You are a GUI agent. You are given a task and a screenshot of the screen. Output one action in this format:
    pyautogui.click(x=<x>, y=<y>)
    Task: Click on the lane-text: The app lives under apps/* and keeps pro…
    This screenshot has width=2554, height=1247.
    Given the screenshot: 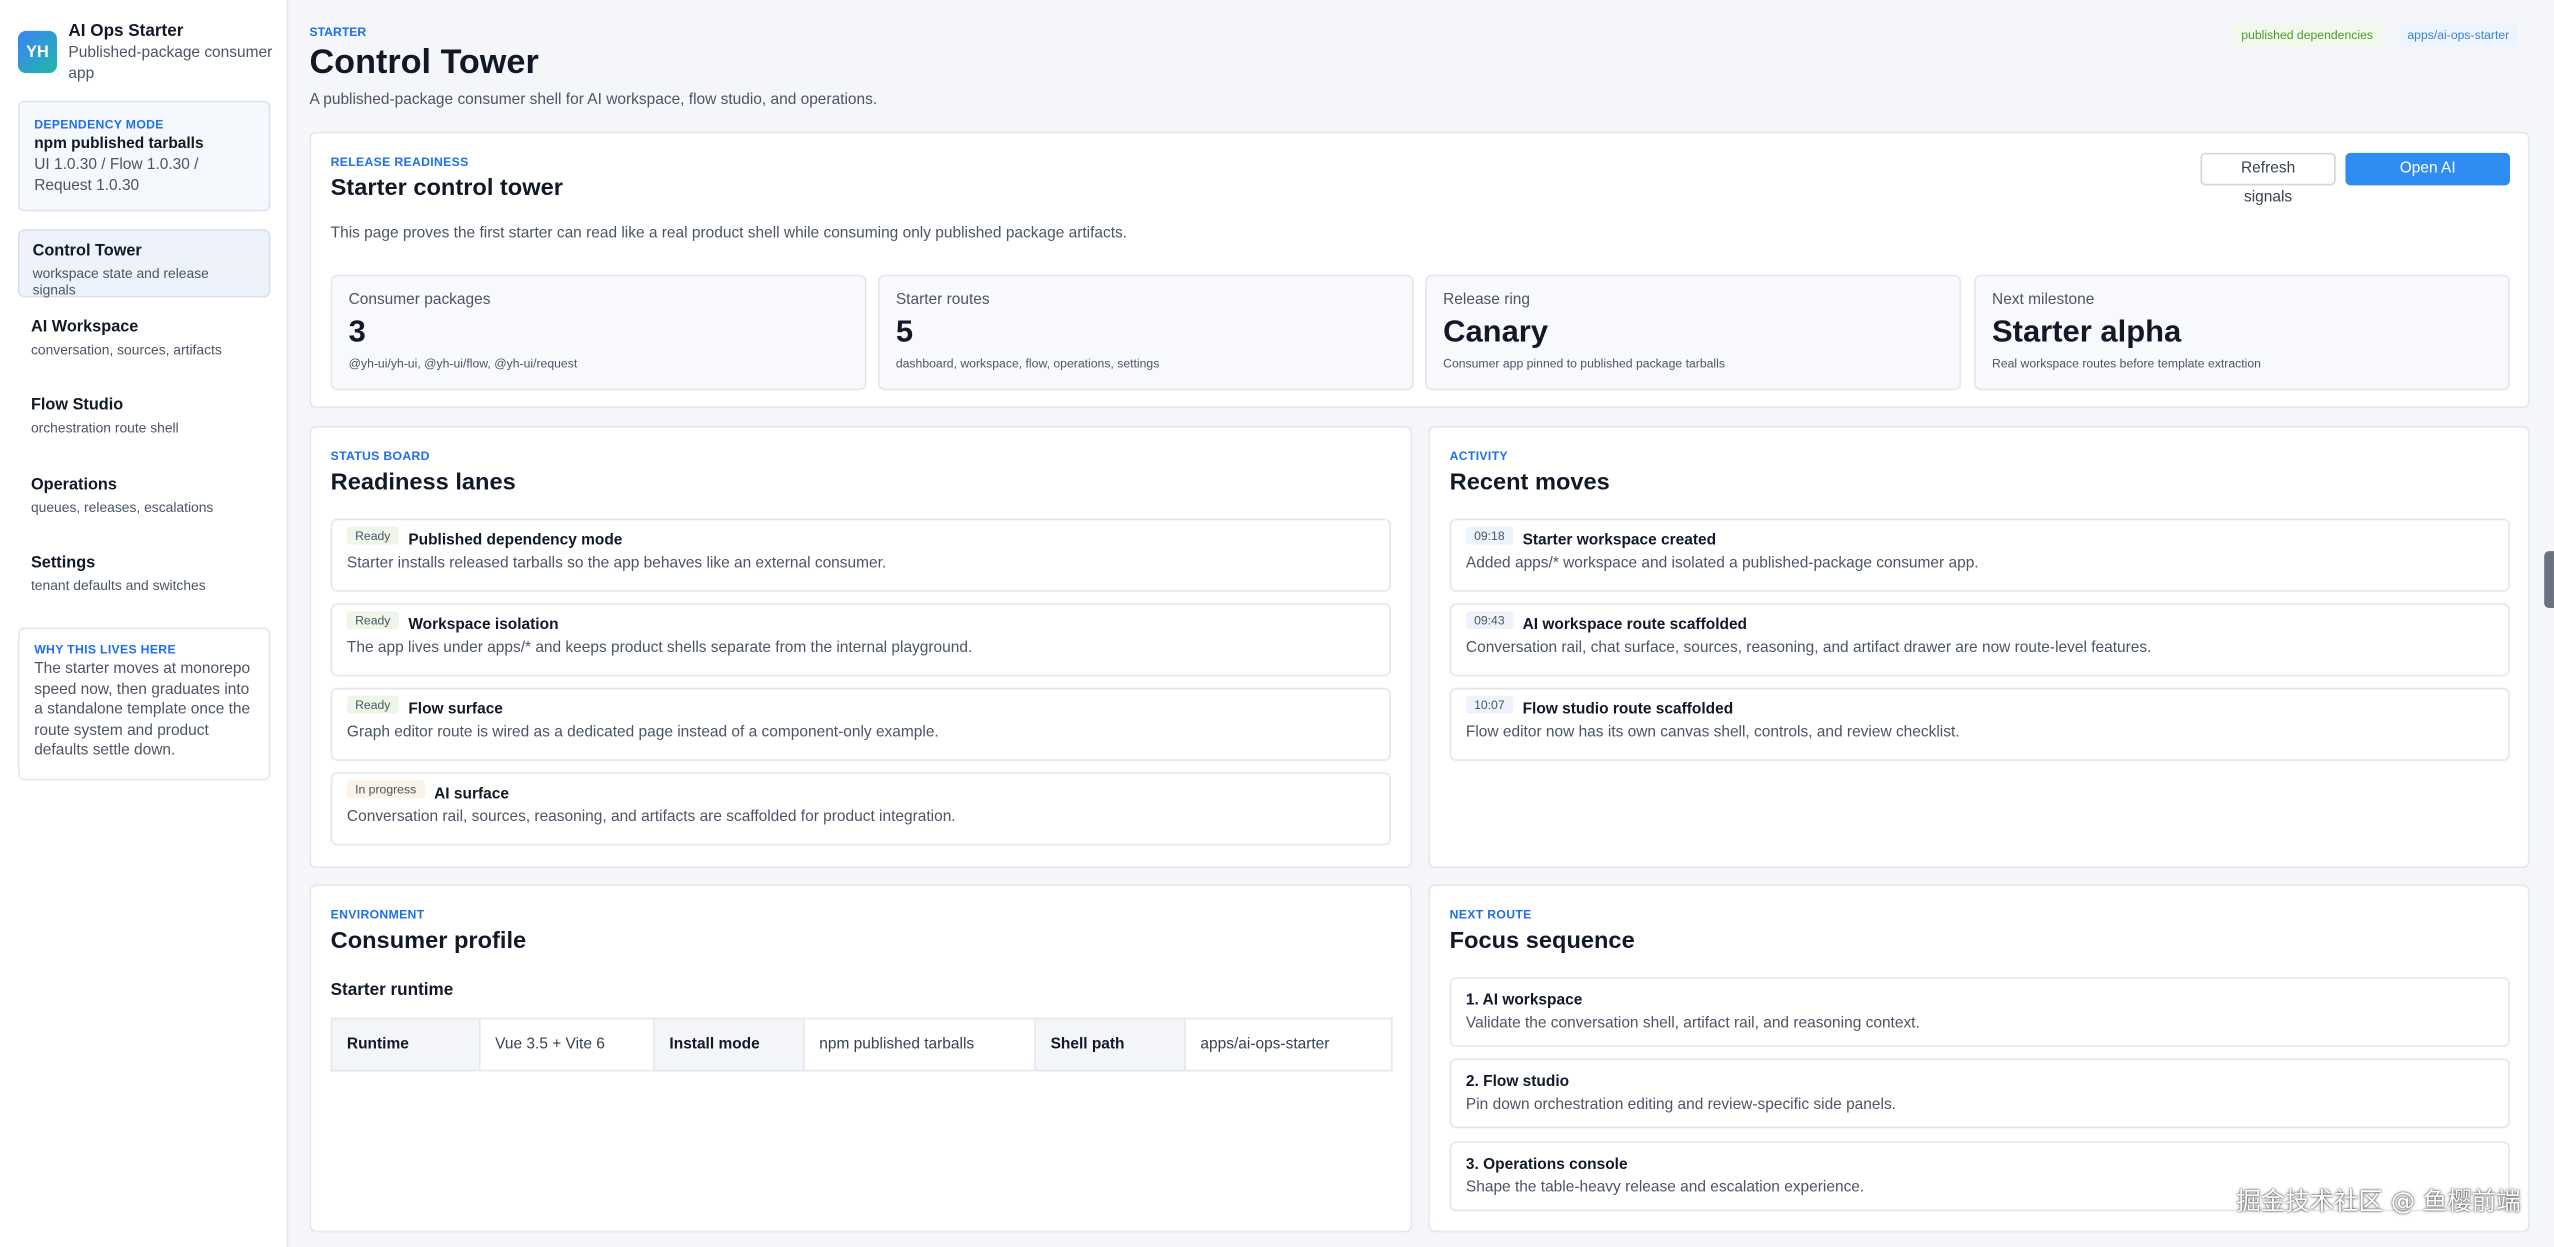 What is the action you would take?
    pyautogui.click(x=659, y=647)
    